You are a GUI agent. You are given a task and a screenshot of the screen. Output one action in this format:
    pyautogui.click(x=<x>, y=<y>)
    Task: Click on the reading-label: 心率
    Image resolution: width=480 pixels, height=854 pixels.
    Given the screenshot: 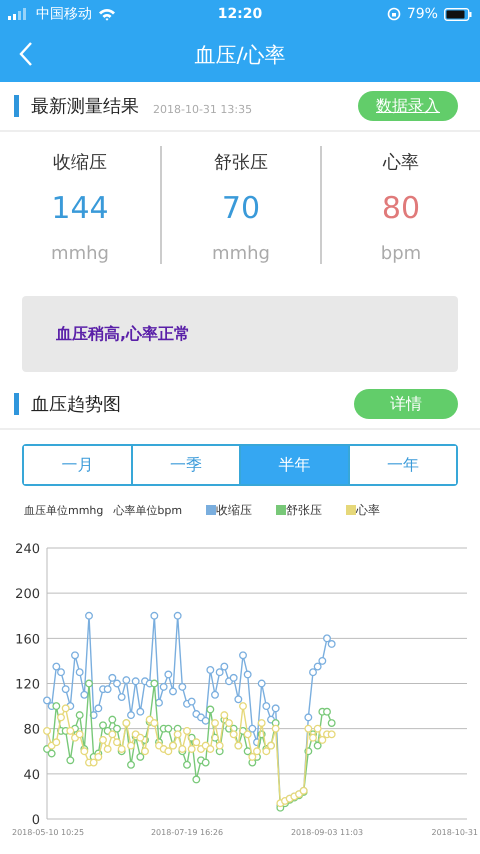 What is the action you would take?
    pyautogui.click(x=401, y=162)
    